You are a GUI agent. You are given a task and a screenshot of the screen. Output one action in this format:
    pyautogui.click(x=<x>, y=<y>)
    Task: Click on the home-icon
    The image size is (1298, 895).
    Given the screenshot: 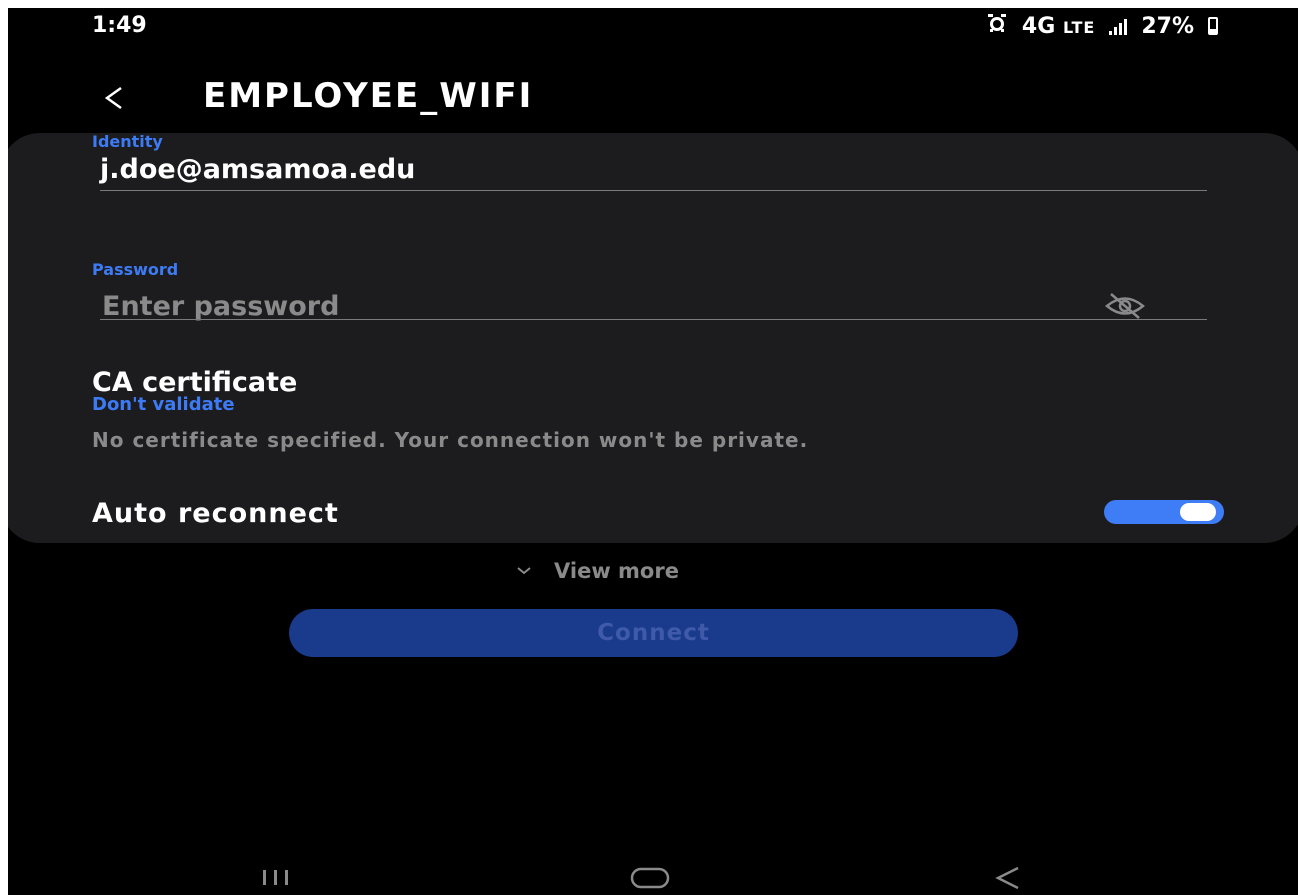 What is the action you would take?
    pyautogui.click(x=650, y=878)
    